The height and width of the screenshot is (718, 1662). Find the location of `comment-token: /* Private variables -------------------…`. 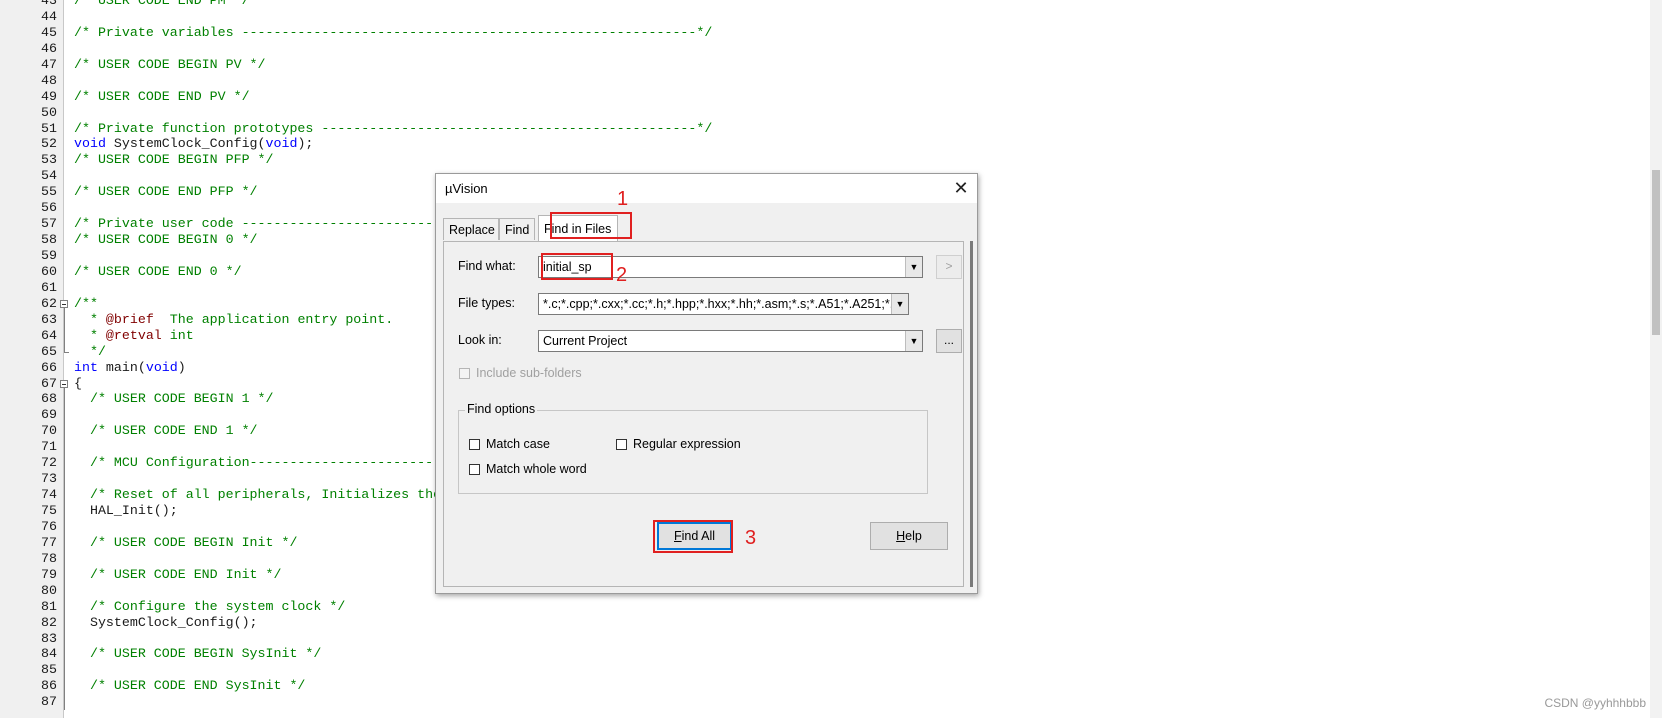

comment-token: /* Private variables -------------------… is located at coordinates (393, 32).